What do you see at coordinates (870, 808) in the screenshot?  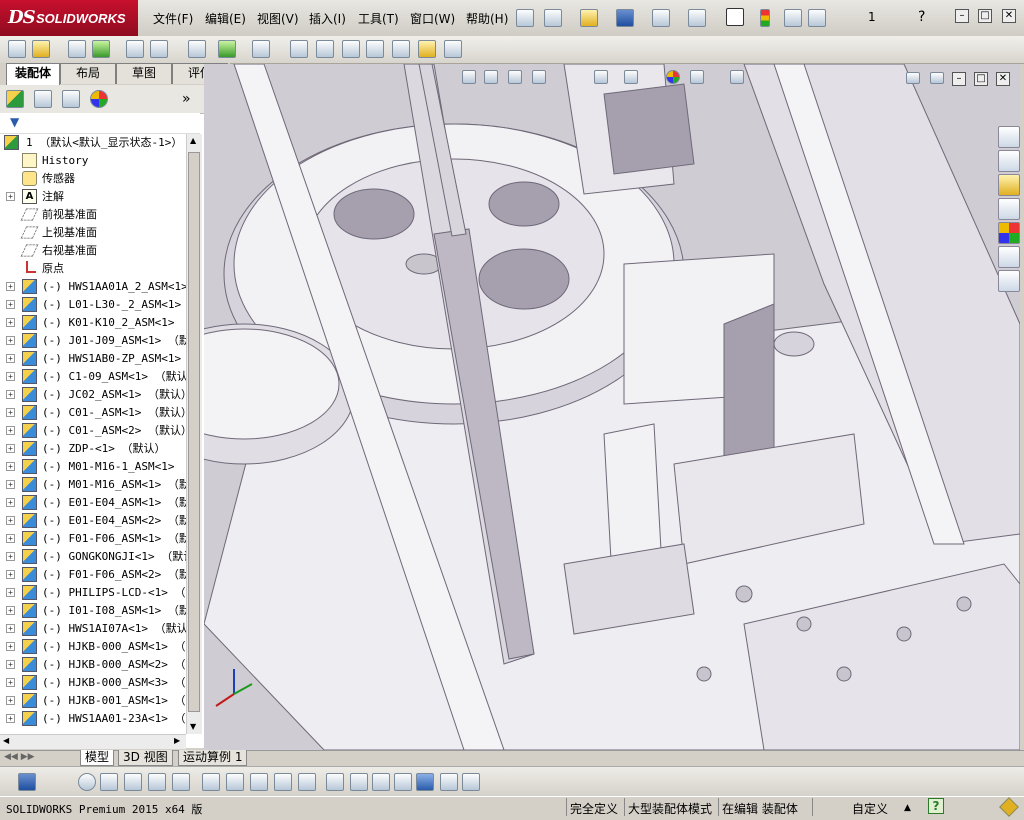 I see `units-selector: 自定义` at bounding box center [870, 808].